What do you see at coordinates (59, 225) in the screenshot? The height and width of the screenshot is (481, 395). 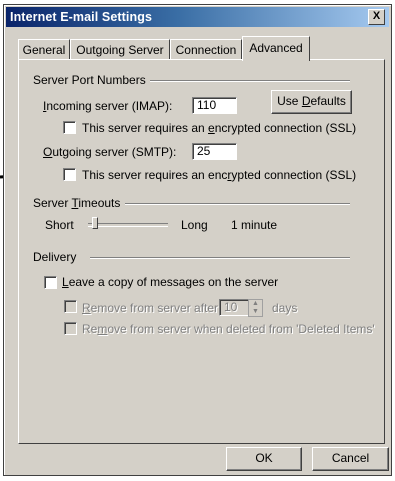 I see `timeout-short-label: Short` at bounding box center [59, 225].